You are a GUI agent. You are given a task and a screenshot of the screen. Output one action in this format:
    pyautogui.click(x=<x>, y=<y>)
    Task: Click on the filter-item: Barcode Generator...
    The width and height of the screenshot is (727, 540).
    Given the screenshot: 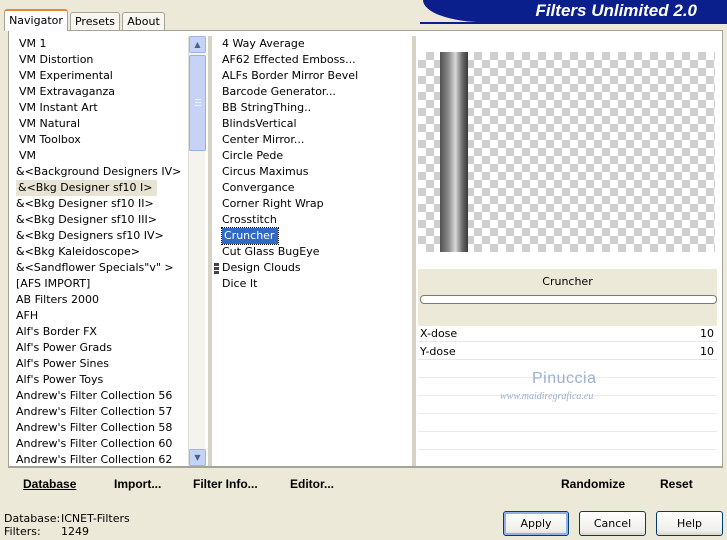 What is the action you would take?
    pyautogui.click(x=315, y=92)
    